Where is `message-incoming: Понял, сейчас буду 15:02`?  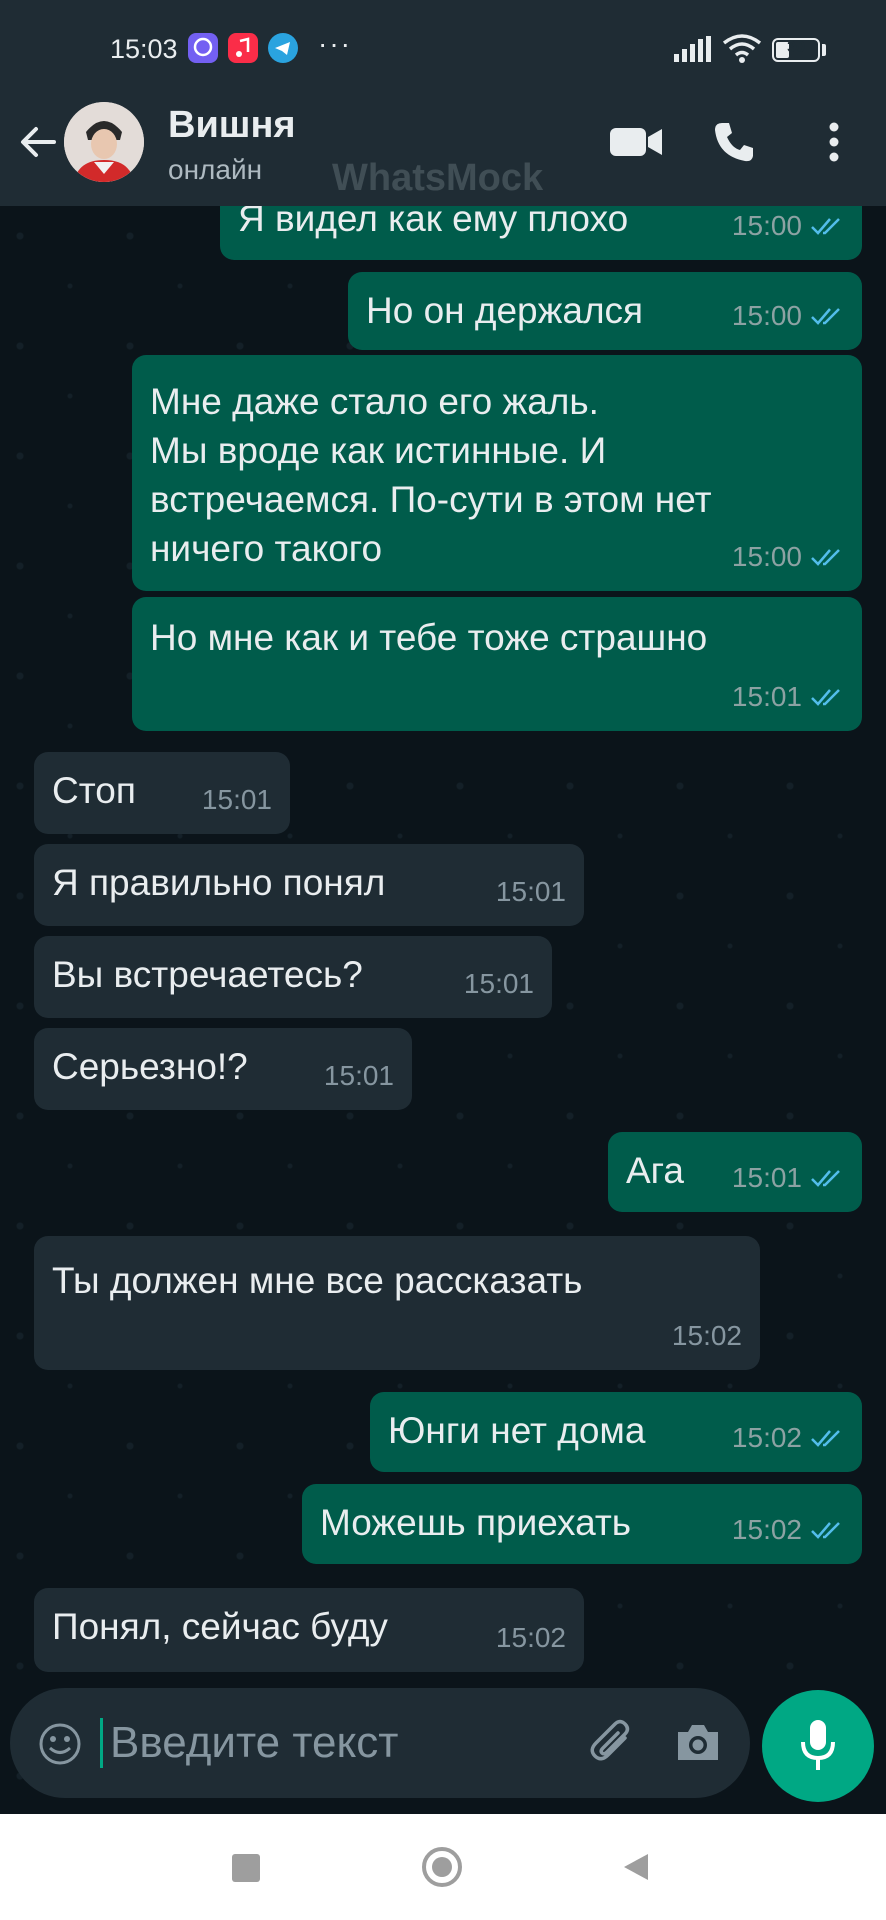
message-incoming: Понял, сейчас буду 15:02 is located at coordinates (309, 1630).